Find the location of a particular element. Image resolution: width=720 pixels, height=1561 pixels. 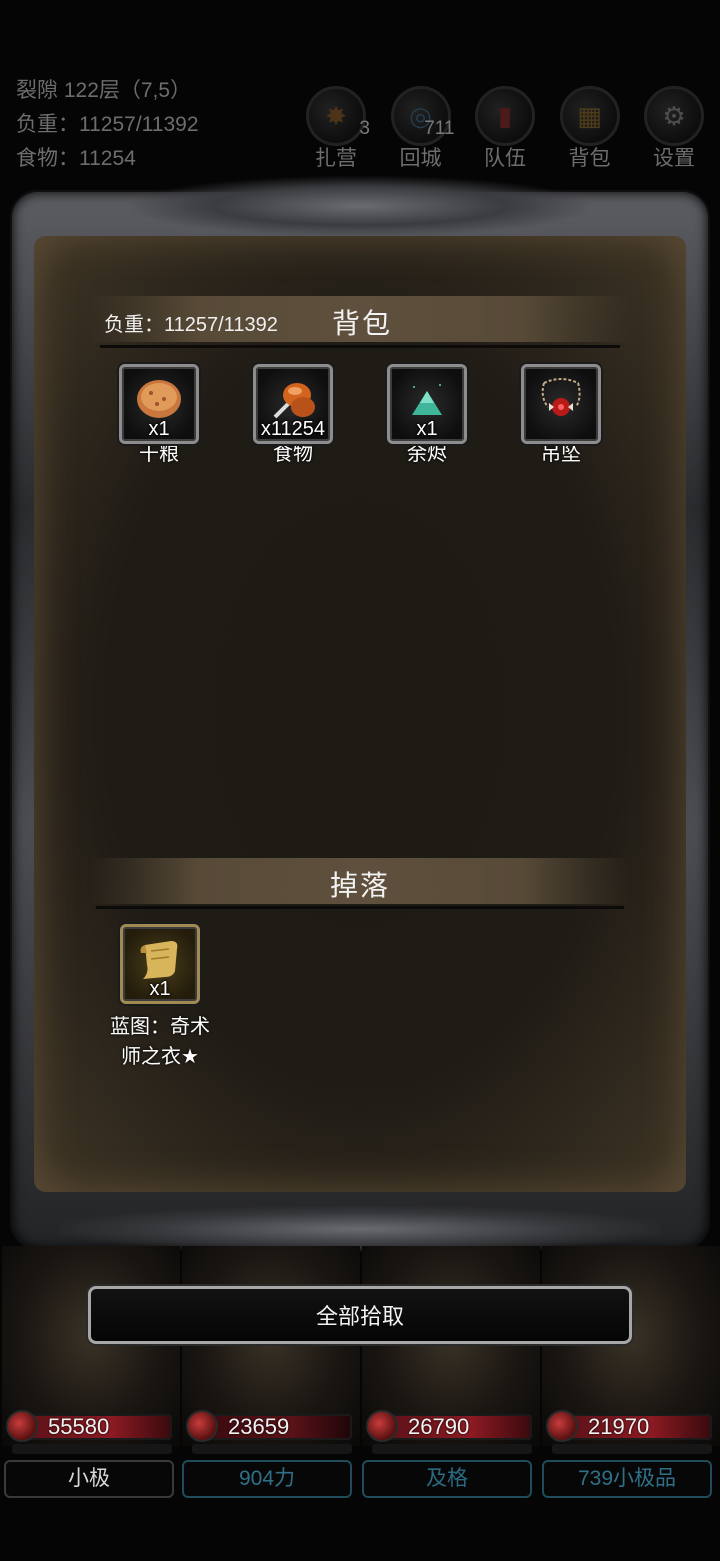

settings-button: ⚙ 设置 is located at coordinates (674, 131).